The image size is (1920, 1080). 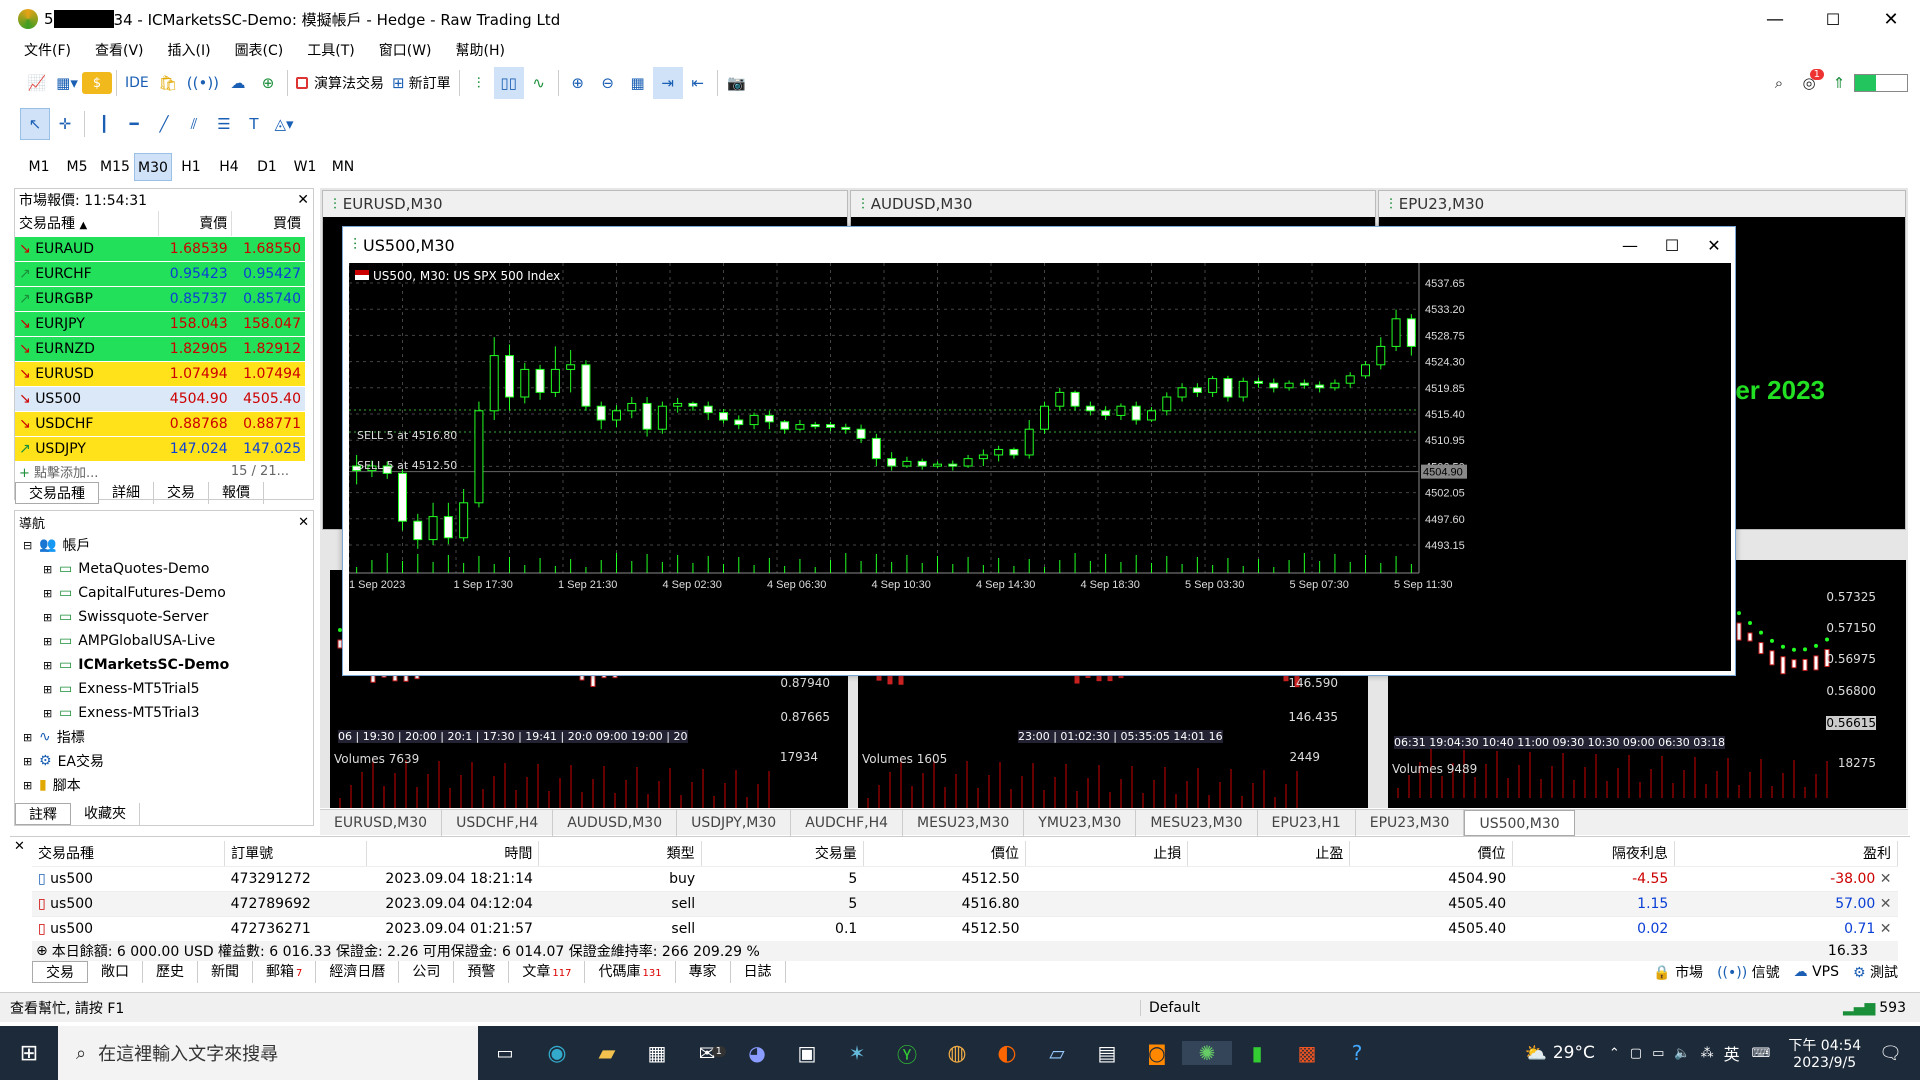 What do you see at coordinates (482, 972) in the screenshot?
I see `toolbox-tab: 預警` at bounding box center [482, 972].